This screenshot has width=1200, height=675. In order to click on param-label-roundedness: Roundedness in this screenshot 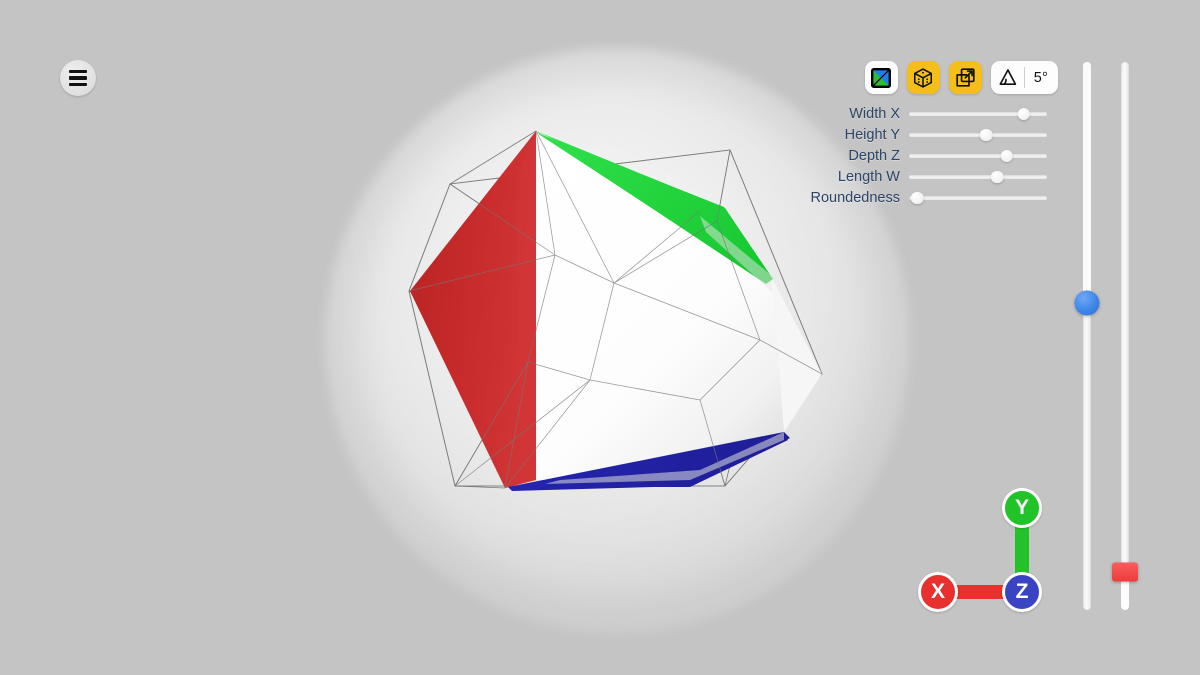, I will do `click(855, 198)`.